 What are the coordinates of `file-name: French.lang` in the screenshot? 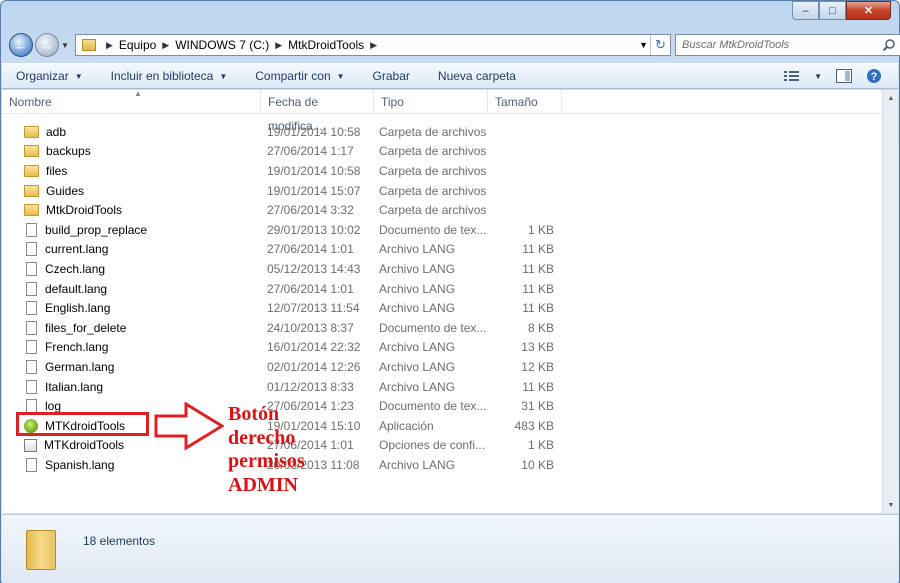 It's located at (77, 347).